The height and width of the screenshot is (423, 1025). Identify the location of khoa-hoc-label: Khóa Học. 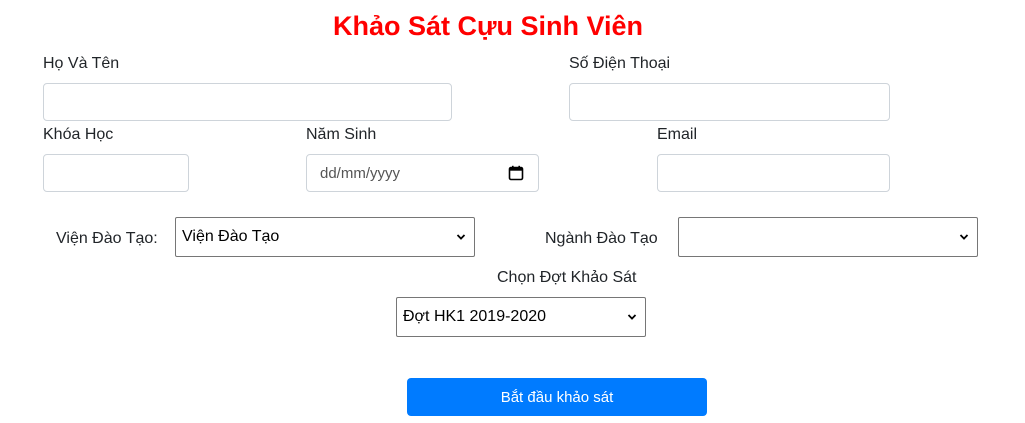
(78, 134).